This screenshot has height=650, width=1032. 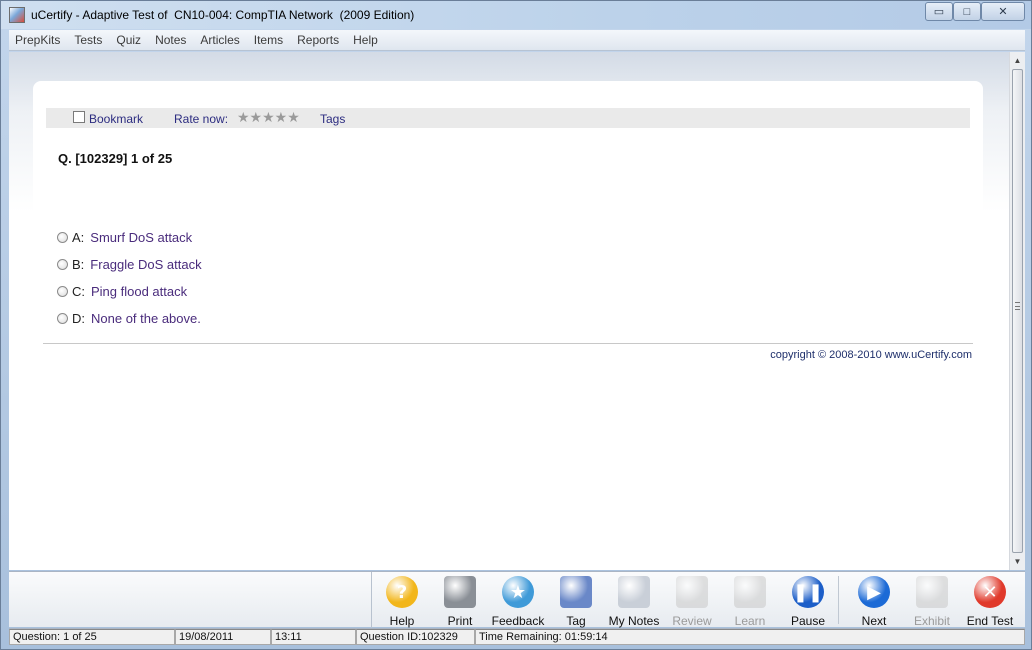 I want to click on toolbar-separator, so click(x=838, y=600).